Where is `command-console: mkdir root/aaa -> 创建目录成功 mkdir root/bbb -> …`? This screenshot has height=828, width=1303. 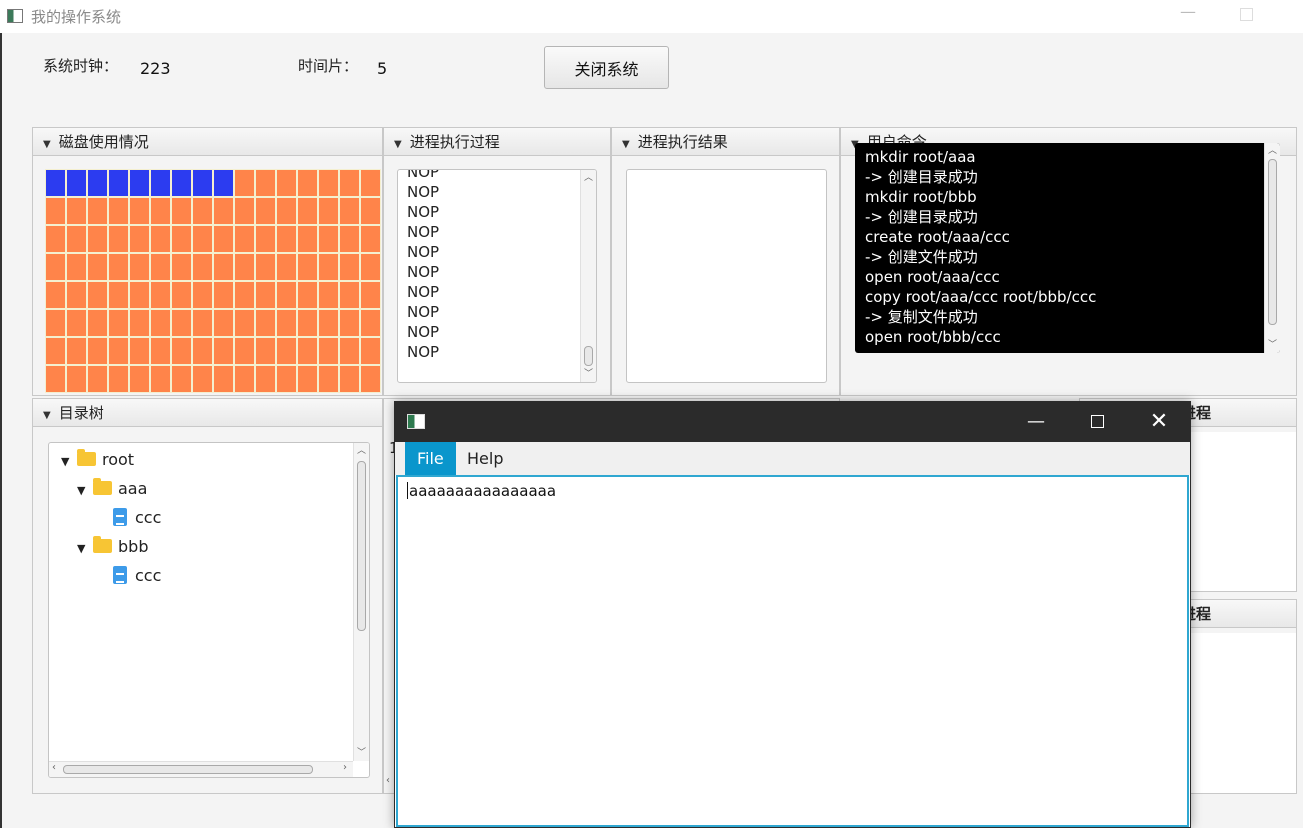
command-console: mkdir root/aaa -> 创建目录成功 mkdir root/bbb -> … is located at coordinates (1067, 248).